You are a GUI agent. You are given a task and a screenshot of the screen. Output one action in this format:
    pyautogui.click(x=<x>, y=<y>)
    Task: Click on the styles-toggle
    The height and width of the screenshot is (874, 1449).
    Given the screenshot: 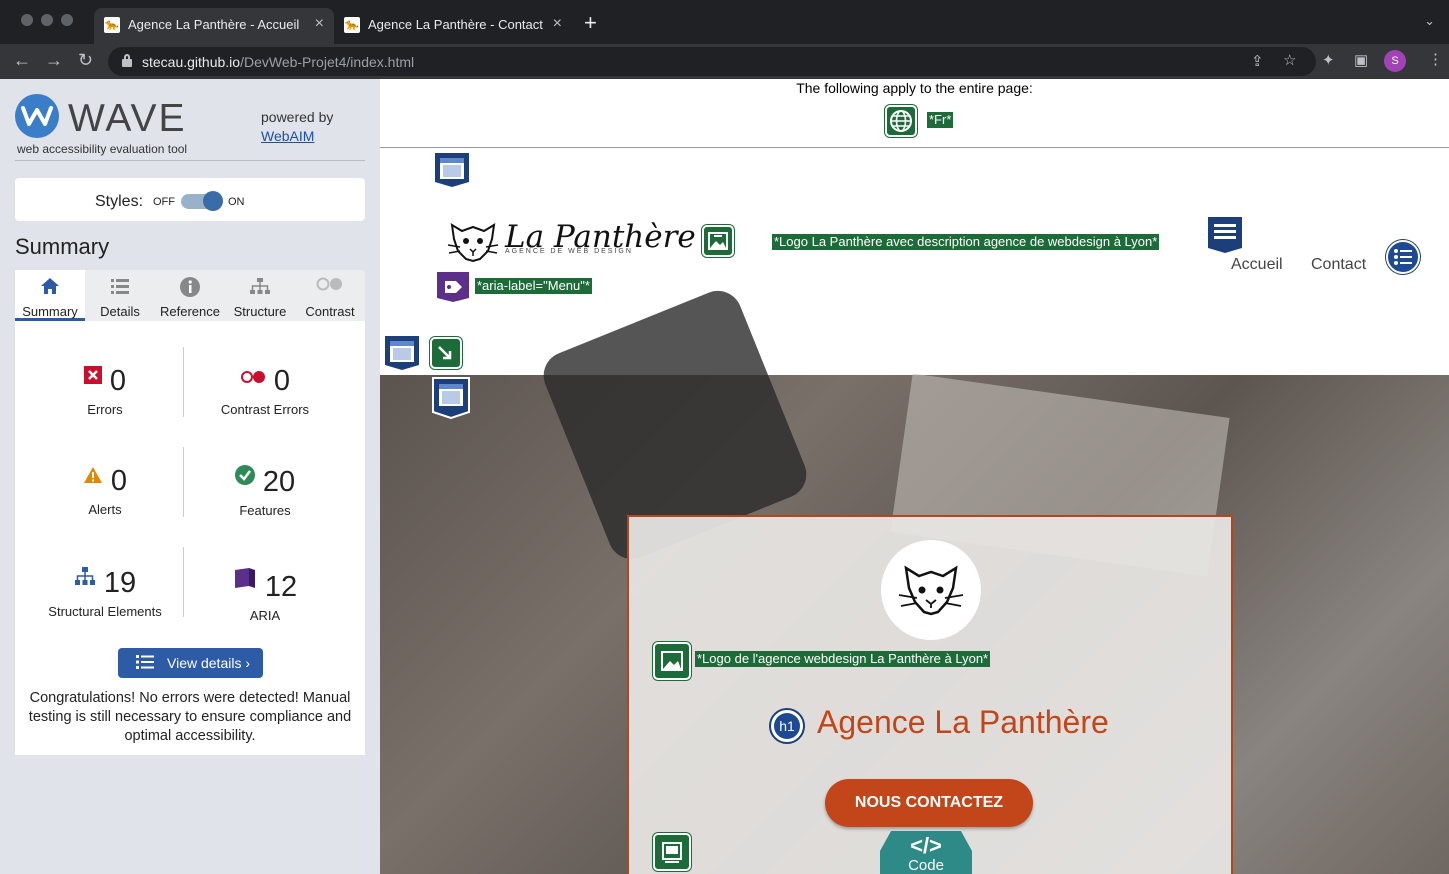 What is the action you would take?
    pyautogui.click(x=202, y=201)
    